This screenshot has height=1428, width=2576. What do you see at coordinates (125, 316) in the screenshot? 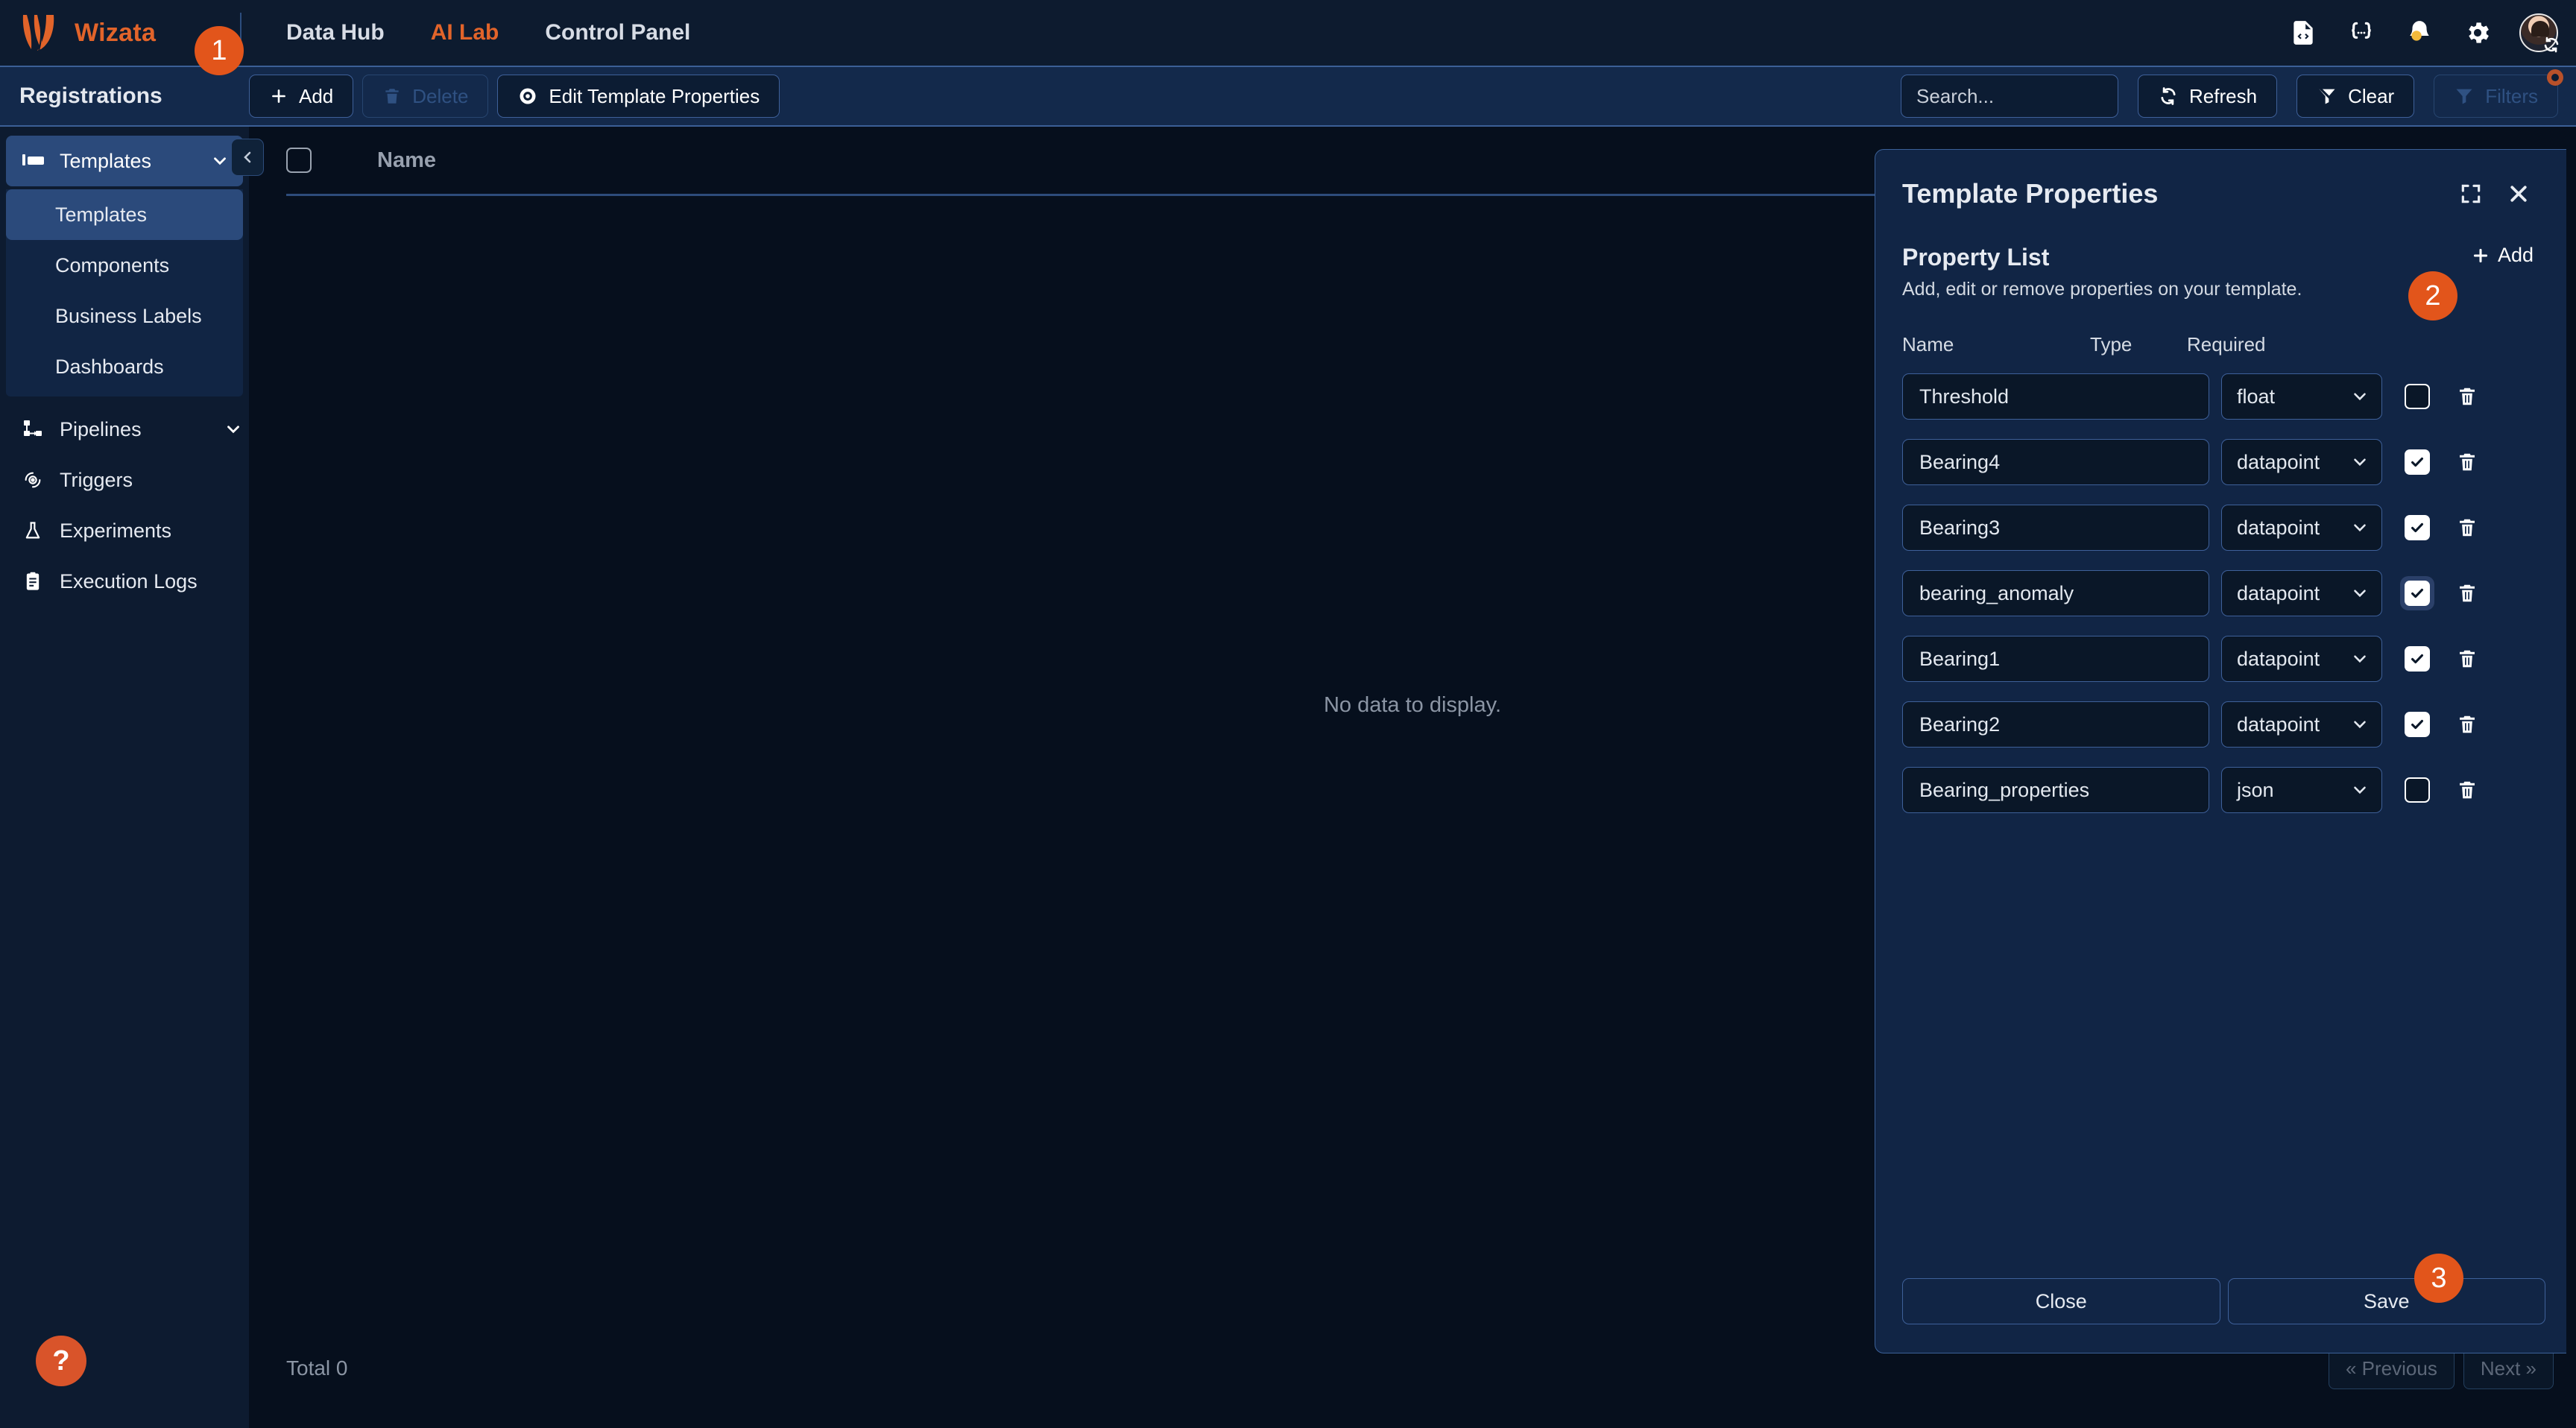
I see `sidebar-item-business-labels: Business Labels` at bounding box center [125, 316].